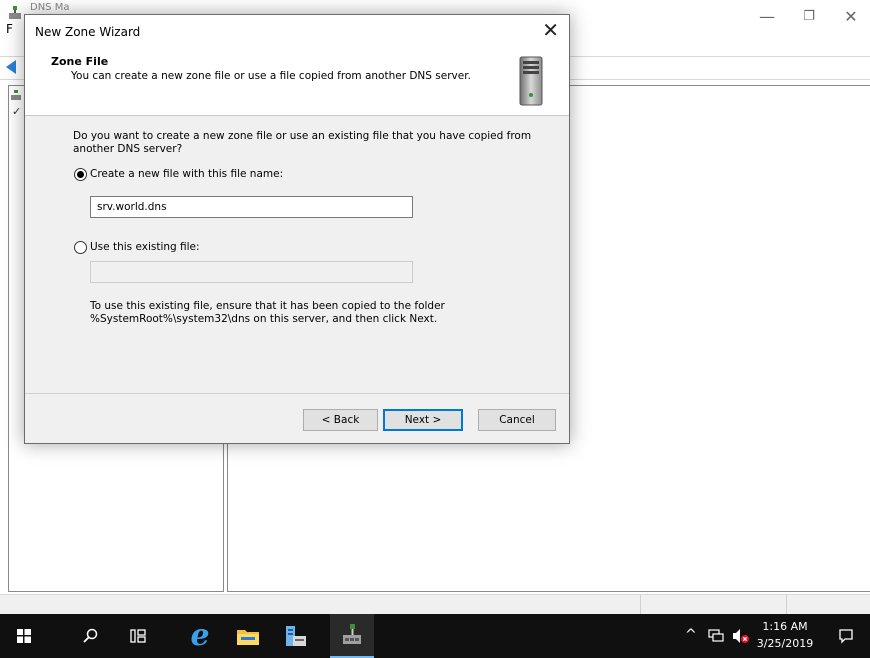 This screenshot has width=870, height=658. I want to click on use-existing-file-radio, so click(80, 247).